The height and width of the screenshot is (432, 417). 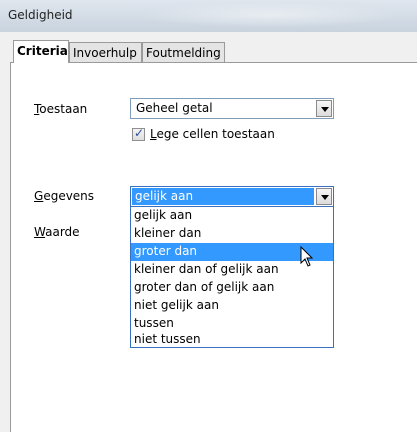 What do you see at coordinates (174, 108) in the screenshot?
I see `toestaan-value: Geheel getal` at bounding box center [174, 108].